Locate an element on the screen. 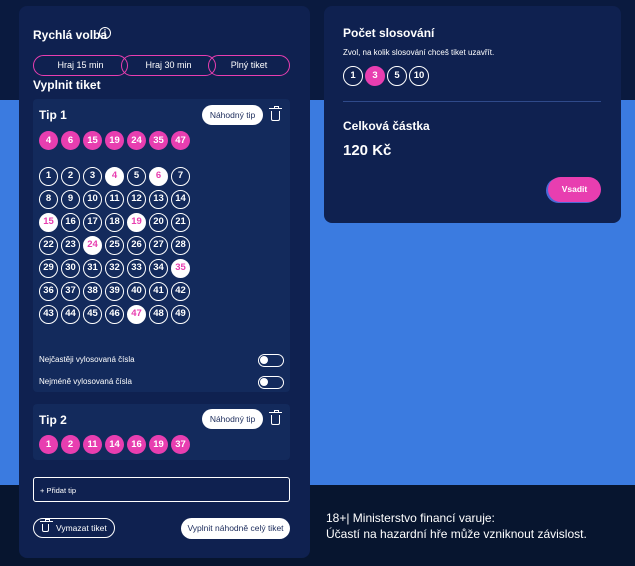  clear-ticket-button: Vymazat tiket is located at coordinates (74, 528).